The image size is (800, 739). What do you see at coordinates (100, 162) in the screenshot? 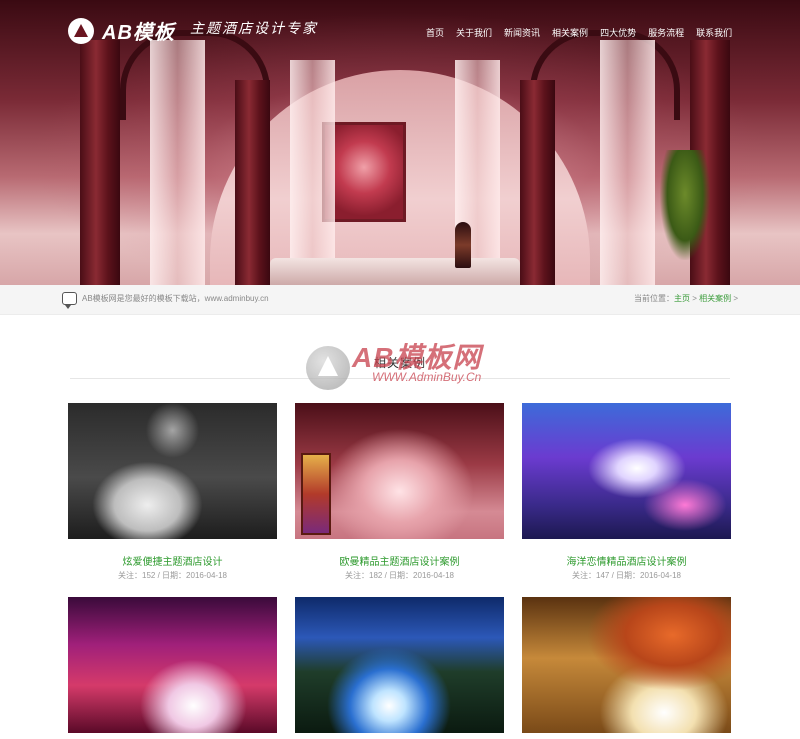
I see `curtain-left-outer` at bounding box center [100, 162].